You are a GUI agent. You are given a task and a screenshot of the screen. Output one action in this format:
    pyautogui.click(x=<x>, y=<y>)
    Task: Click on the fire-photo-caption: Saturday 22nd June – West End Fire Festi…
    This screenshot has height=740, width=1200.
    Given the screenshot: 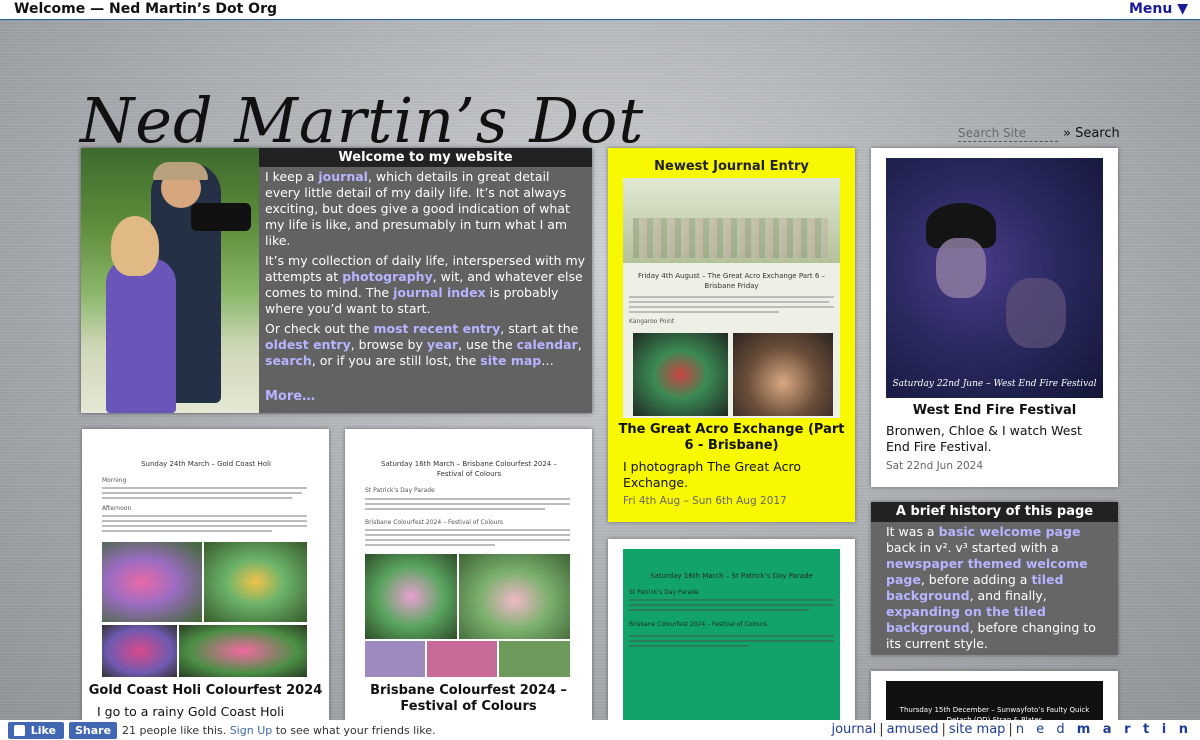 What is the action you would take?
    pyautogui.click(x=994, y=384)
    